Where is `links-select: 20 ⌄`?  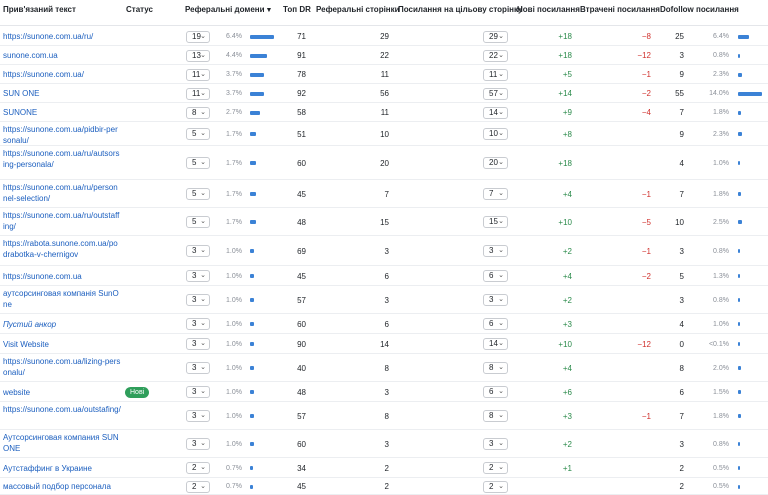 links-select: 20 ⌄ is located at coordinates (495, 163).